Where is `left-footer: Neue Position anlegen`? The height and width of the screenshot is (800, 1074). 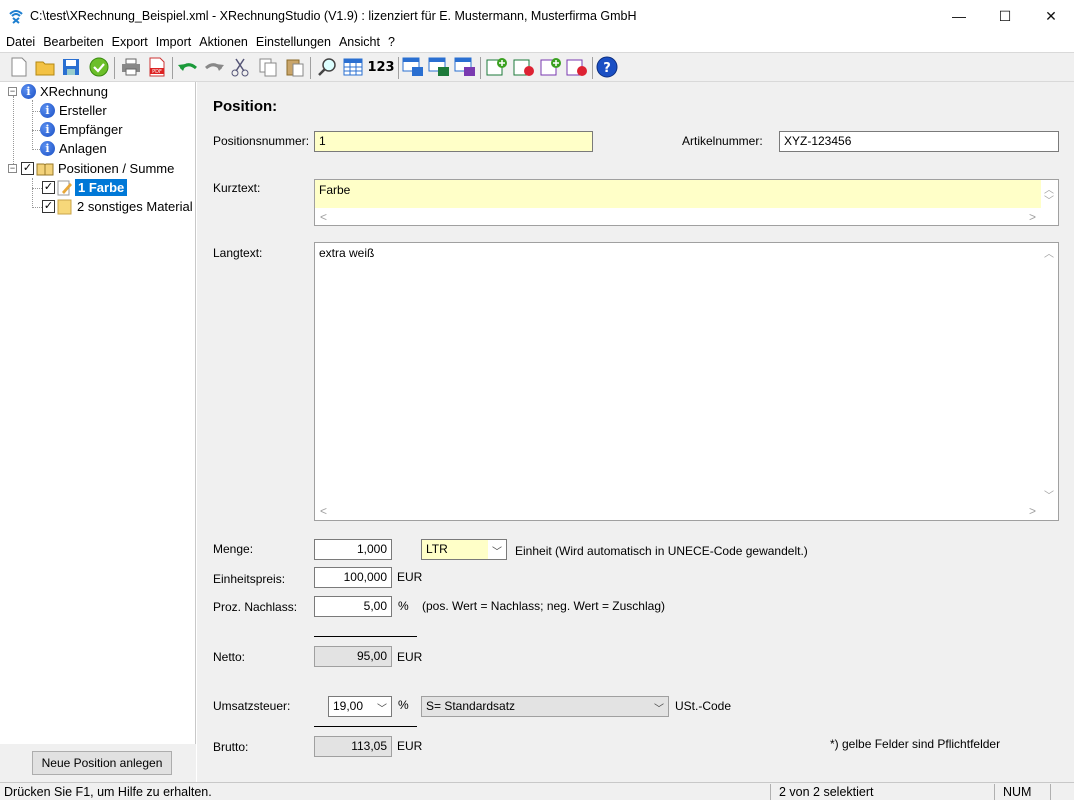
left-footer: Neue Position anlegen is located at coordinates (98, 763).